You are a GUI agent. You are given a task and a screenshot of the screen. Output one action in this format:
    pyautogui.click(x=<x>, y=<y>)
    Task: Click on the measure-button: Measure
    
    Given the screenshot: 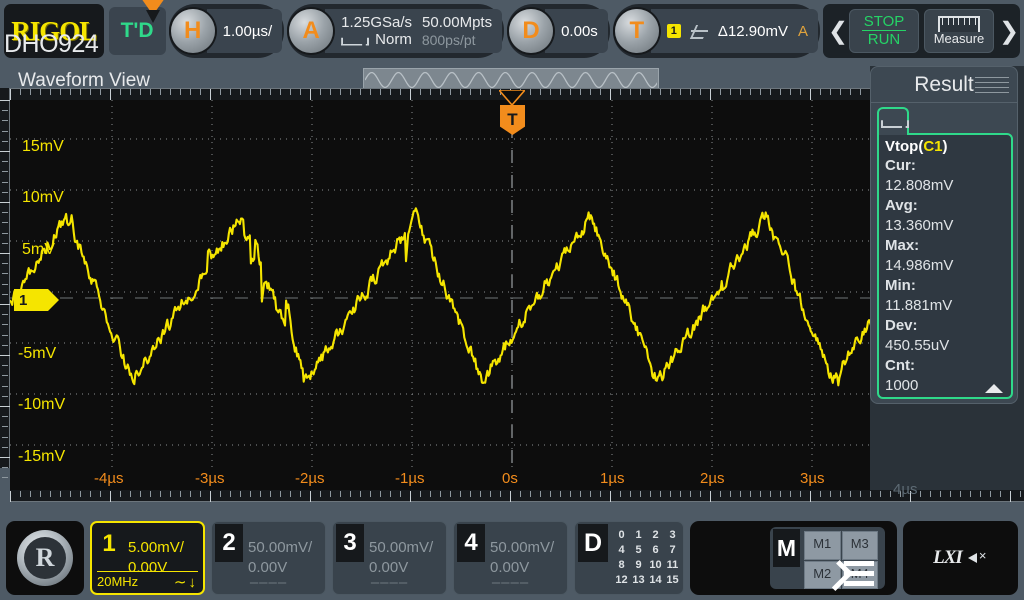 What is the action you would take?
    pyautogui.click(x=959, y=31)
    